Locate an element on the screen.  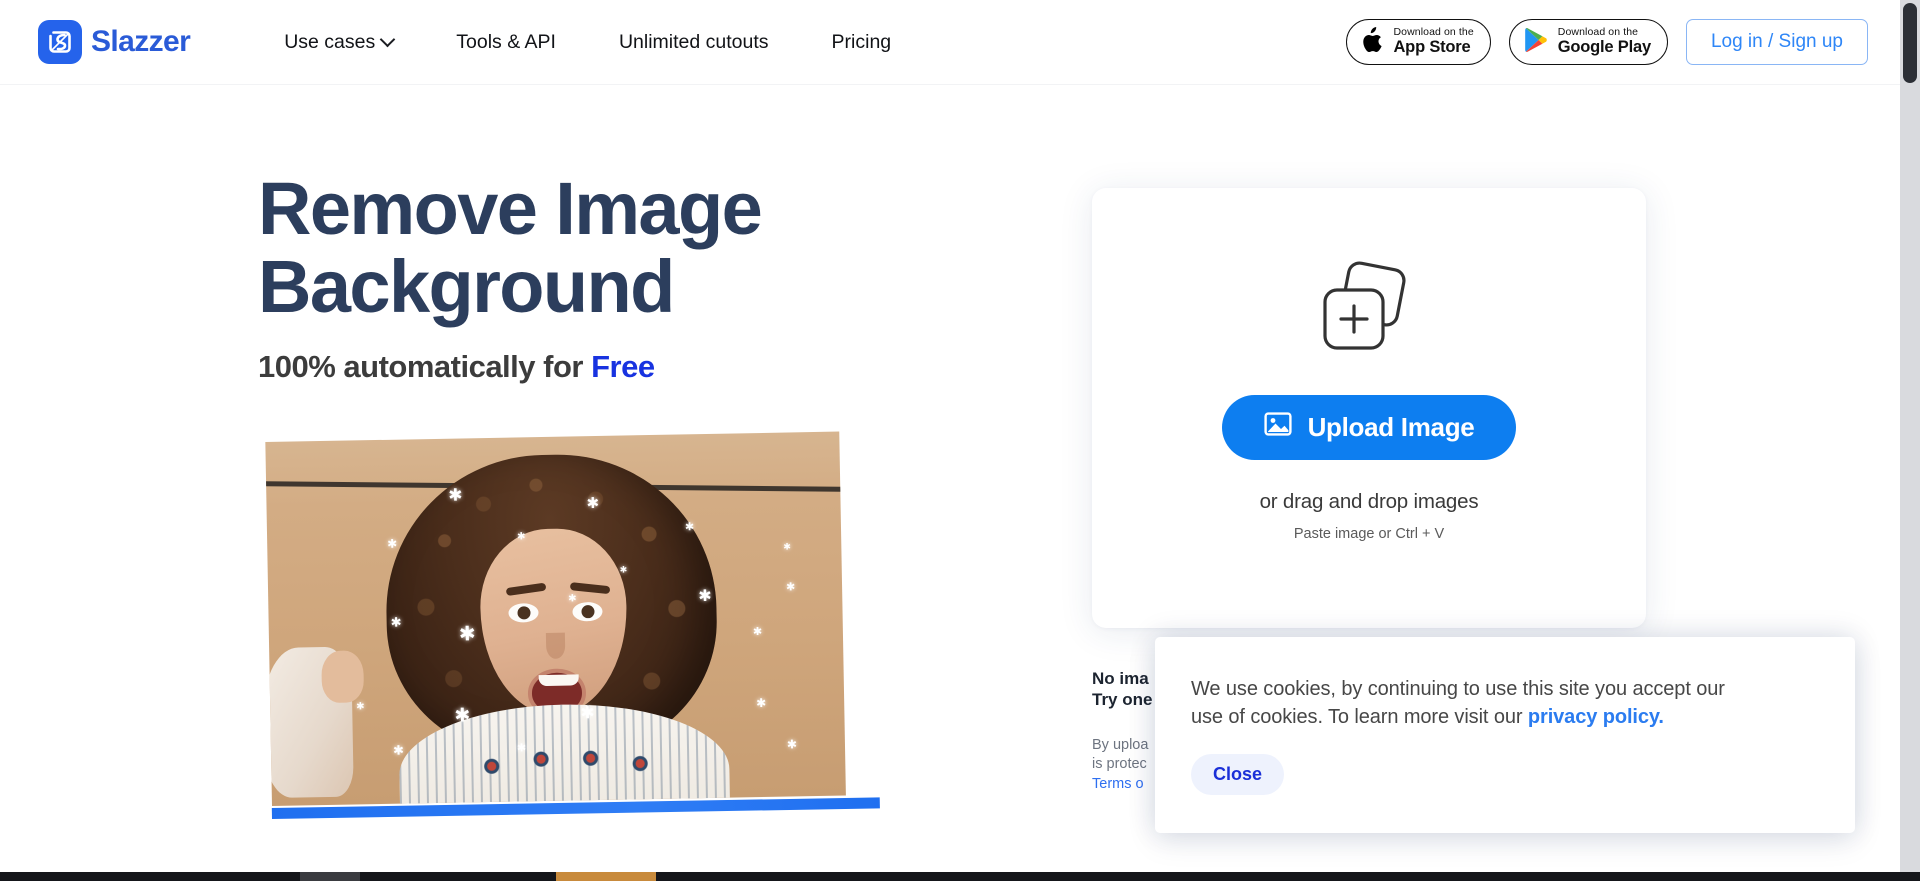
nav-item-tools-api: Tools & API is located at coordinates (506, 42).